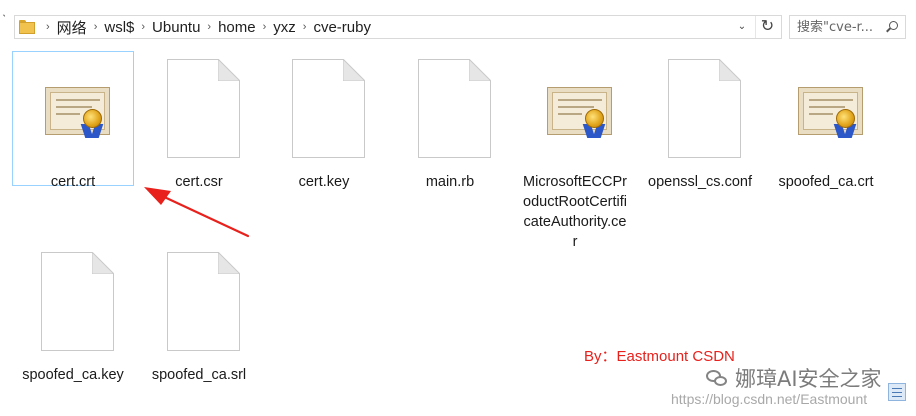  I want to click on file-item-spoofed-ca-key: spoofed_ca.key, so click(73, 315).